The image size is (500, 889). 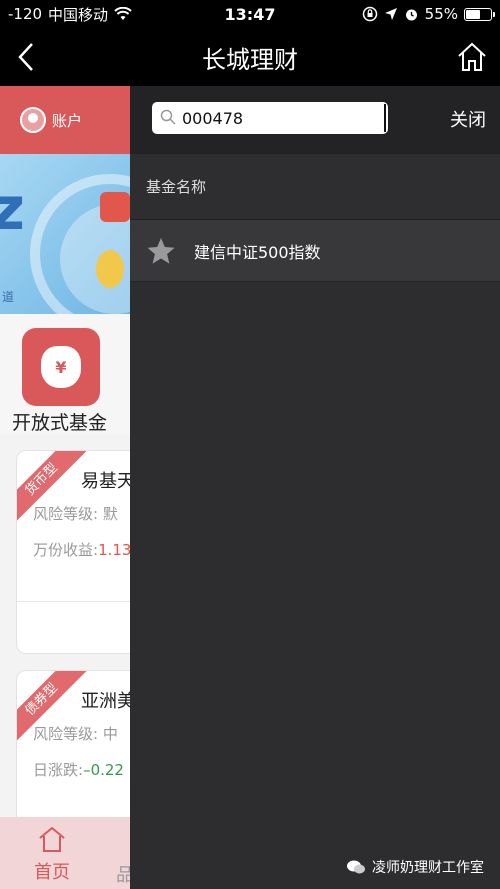 I want to click on carrier-name: 中国移动, so click(x=78, y=14).